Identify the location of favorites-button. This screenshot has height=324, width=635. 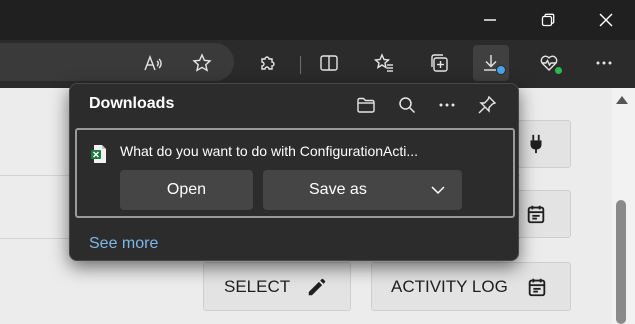
(384, 63).